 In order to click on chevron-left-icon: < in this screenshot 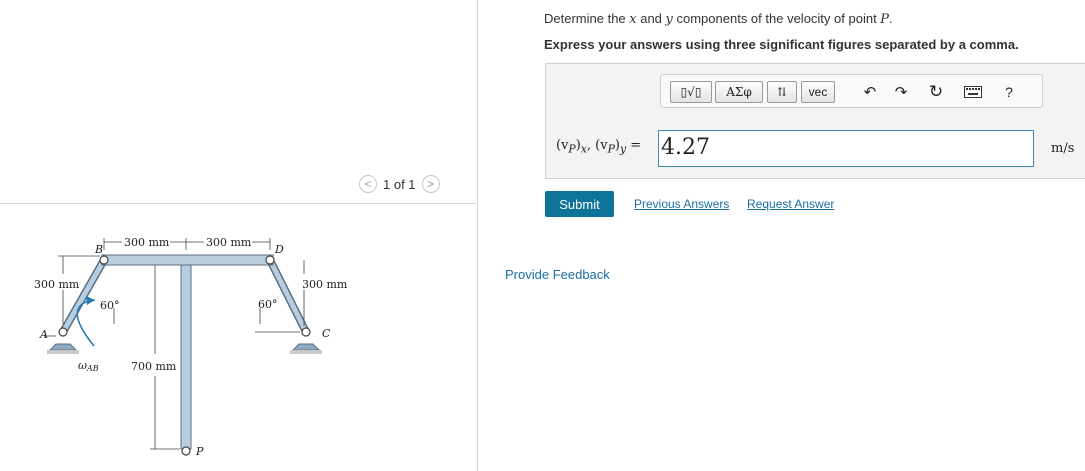, I will do `click(368, 184)`.